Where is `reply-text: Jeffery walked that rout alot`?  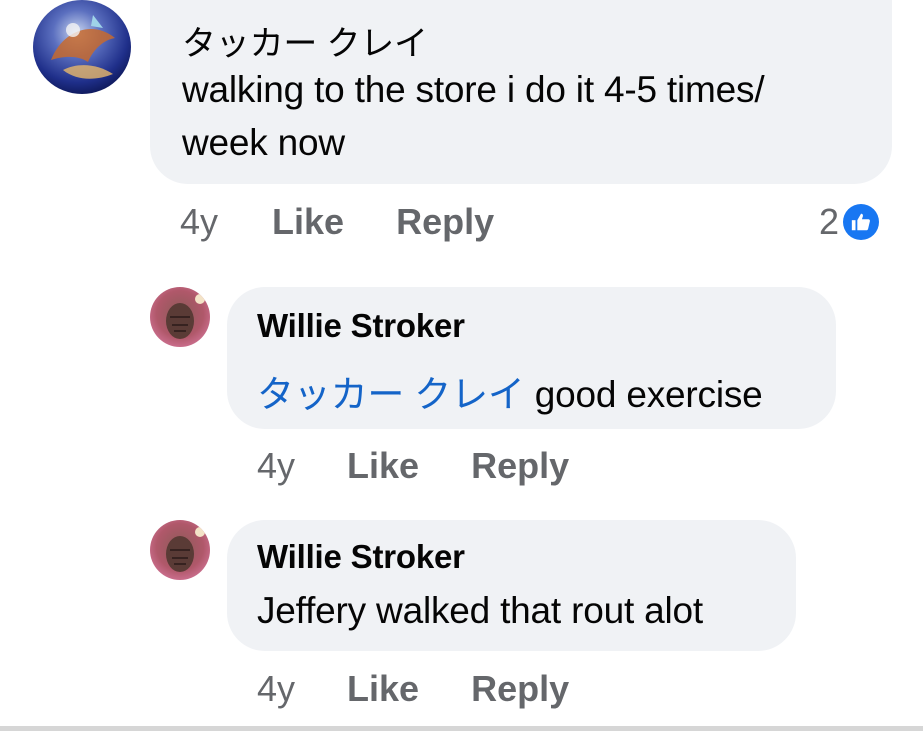 reply-text: Jeffery walked that rout alot is located at coordinates (480, 610).